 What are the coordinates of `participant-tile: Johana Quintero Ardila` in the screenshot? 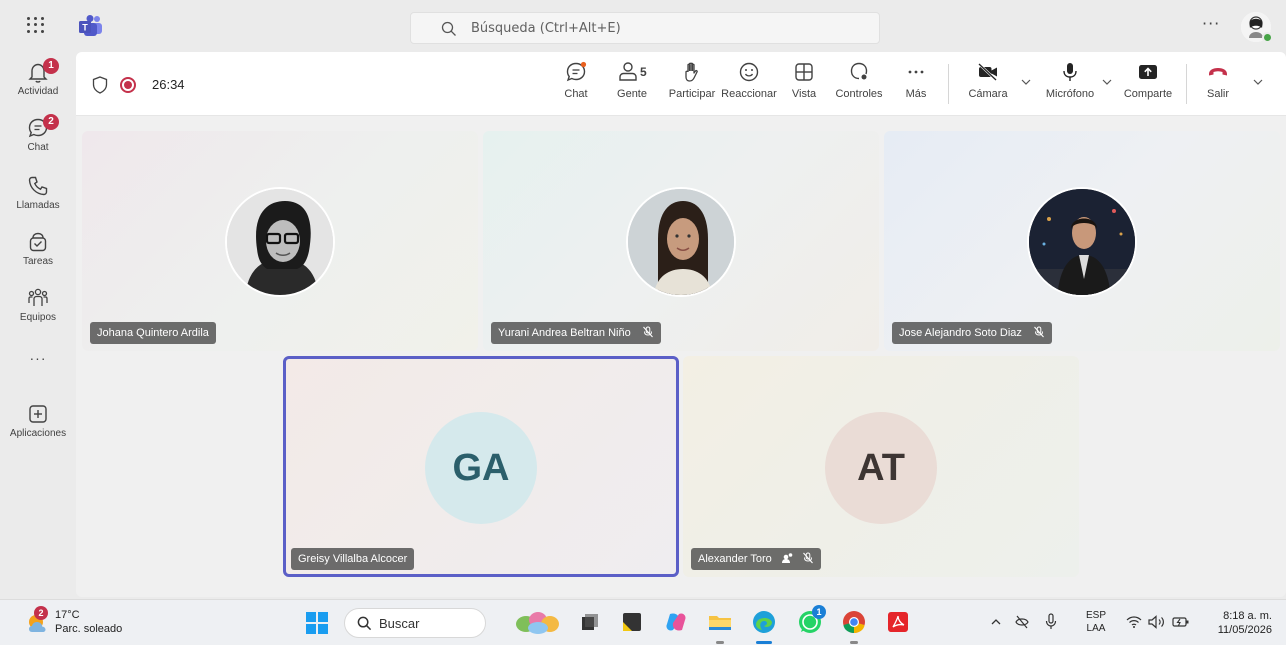 It's located at (280, 241).